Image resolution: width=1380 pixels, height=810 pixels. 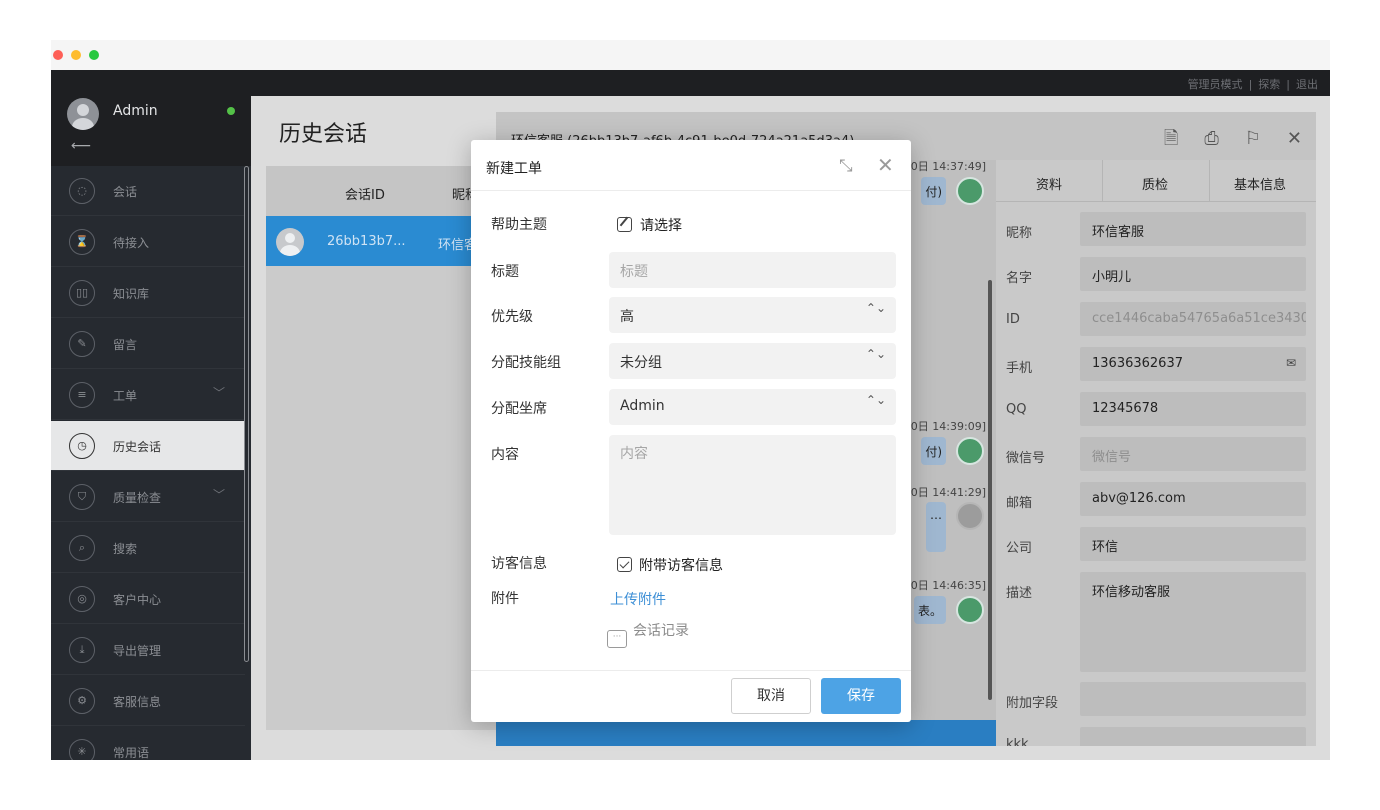 I want to click on title-input: 标题, so click(x=752, y=270).